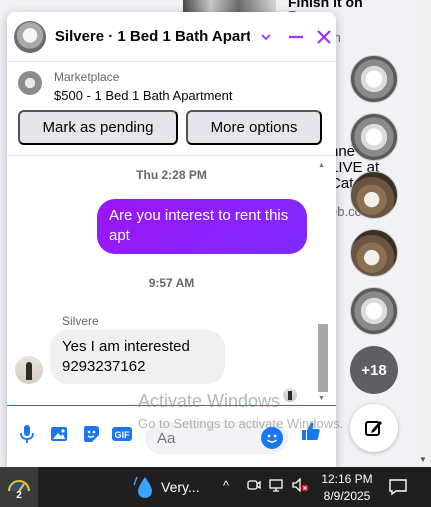 This screenshot has height=507, width=431. What do you see at coordinates (254, 127) in the screenshot?
I see `more-options-button: More options` at bounding box center [254, 127].